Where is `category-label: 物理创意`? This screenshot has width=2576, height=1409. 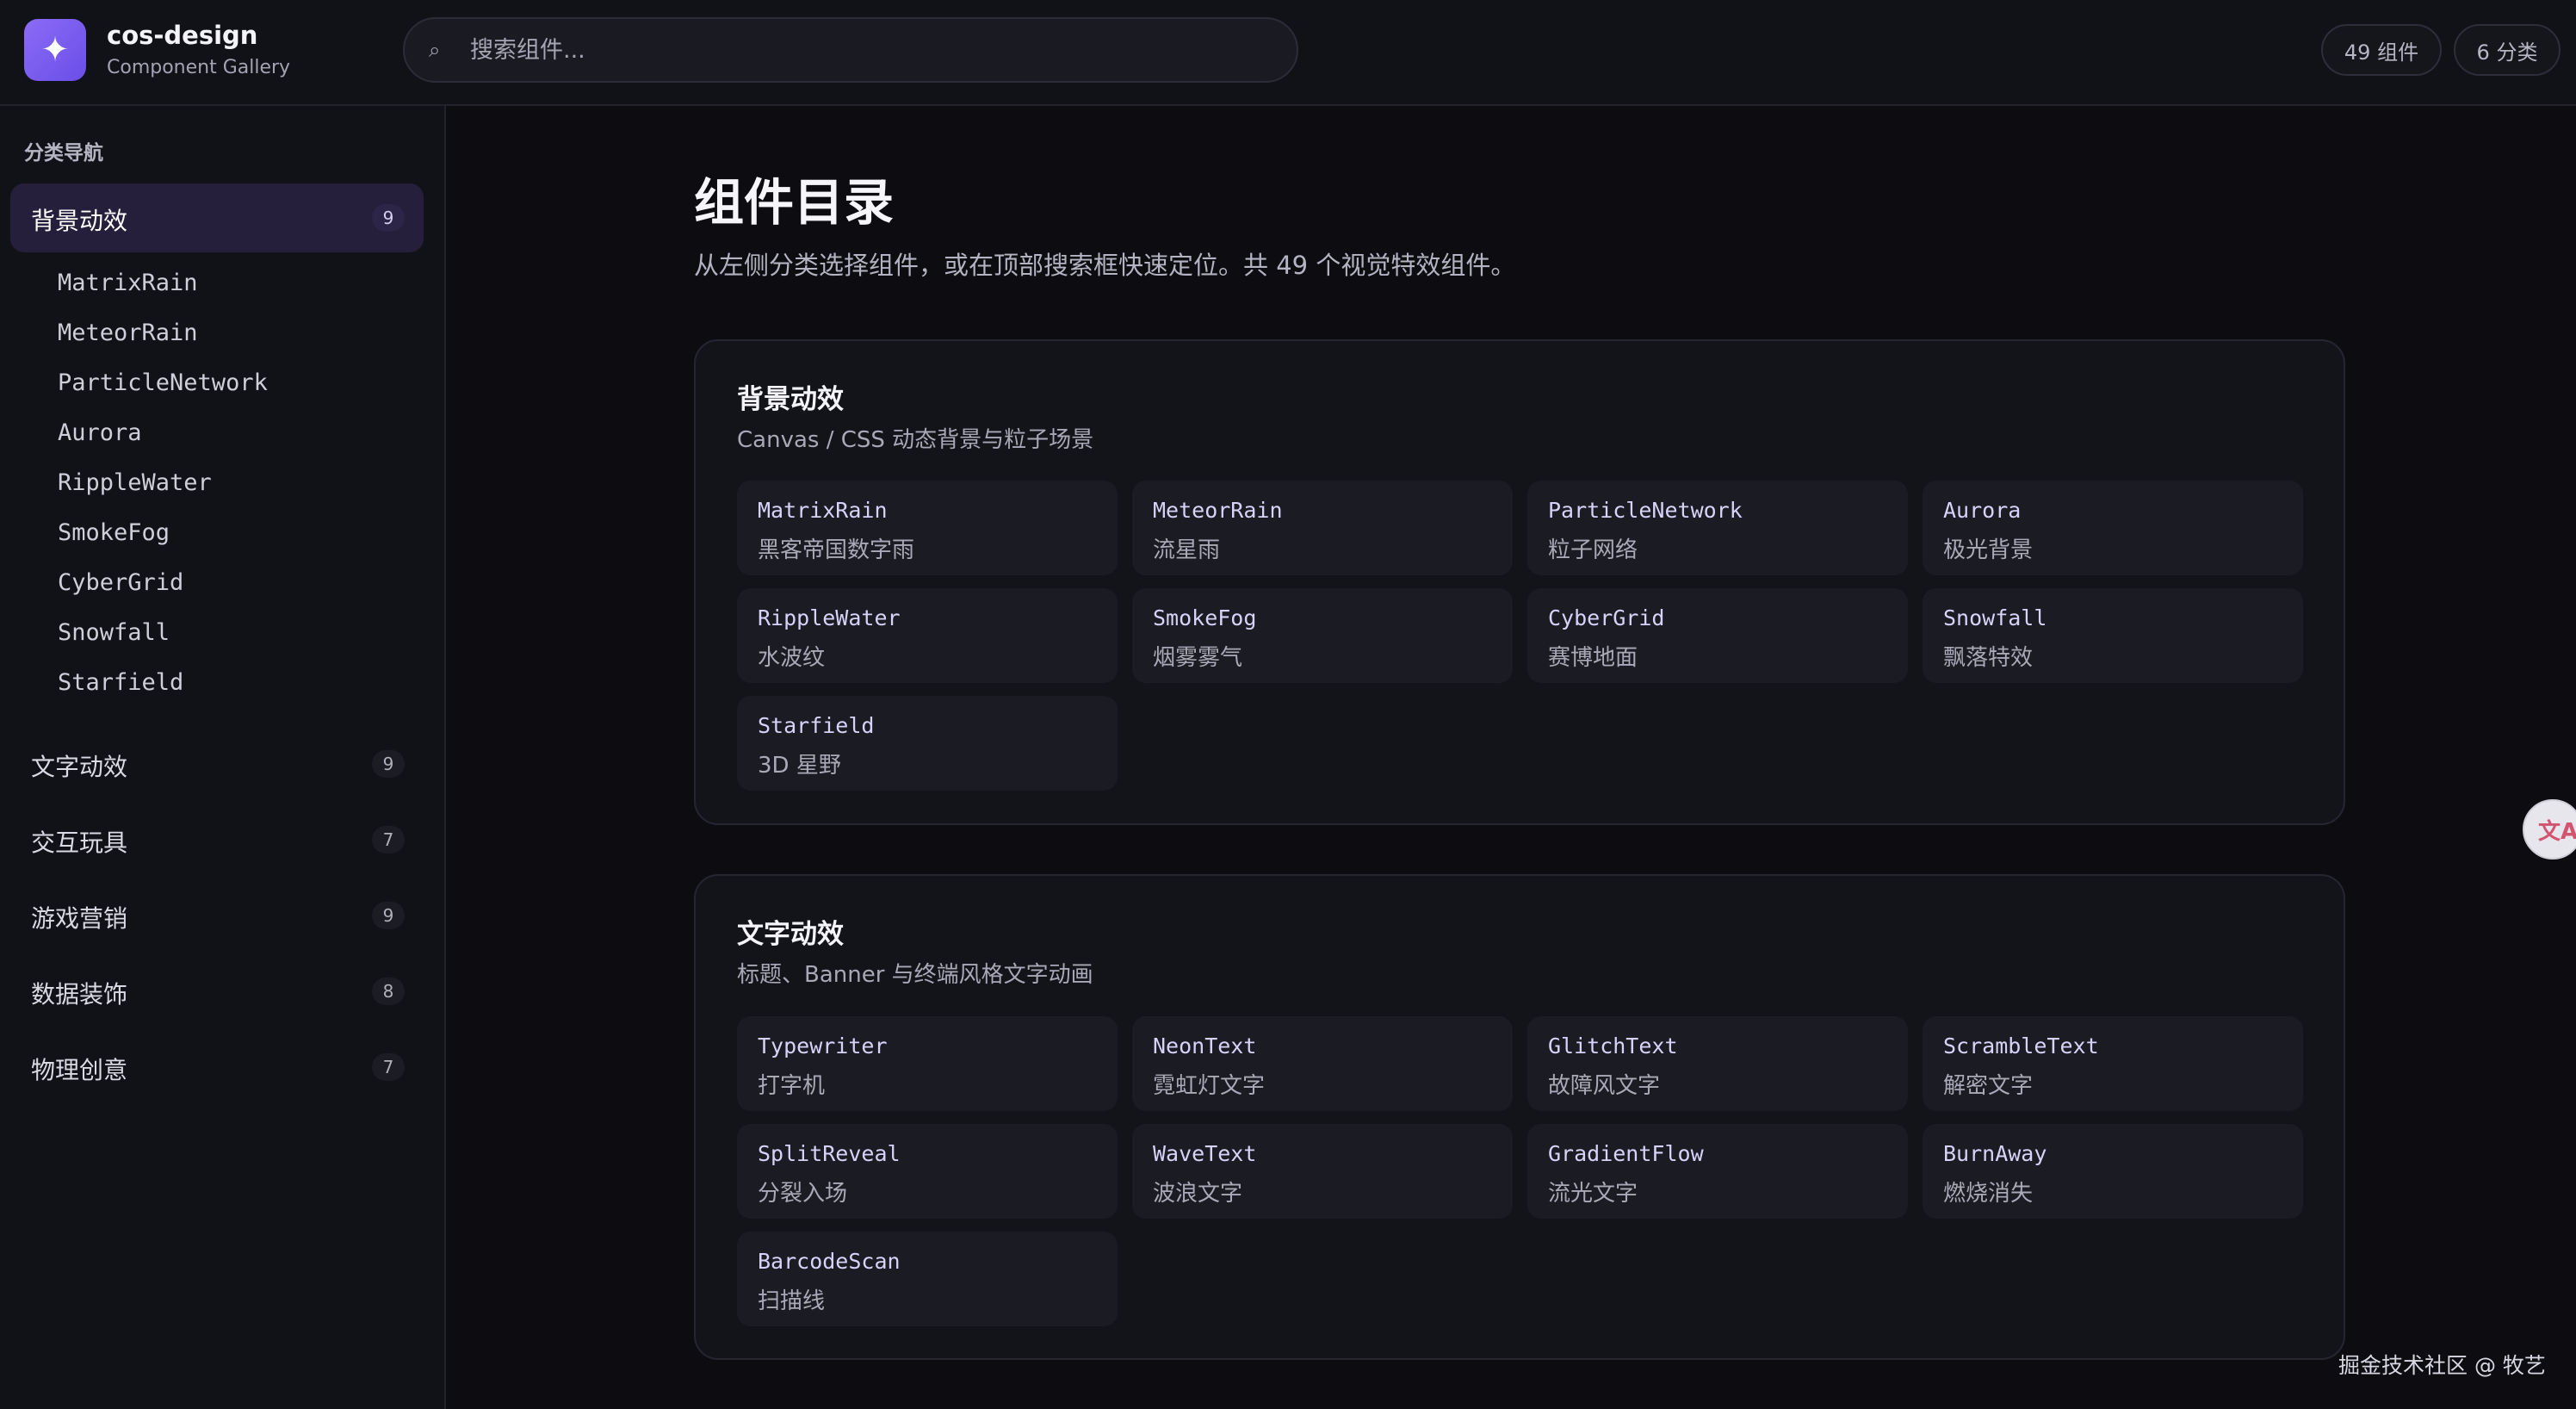
category-label: 物理创意 is located at coordinates (80, 1070).